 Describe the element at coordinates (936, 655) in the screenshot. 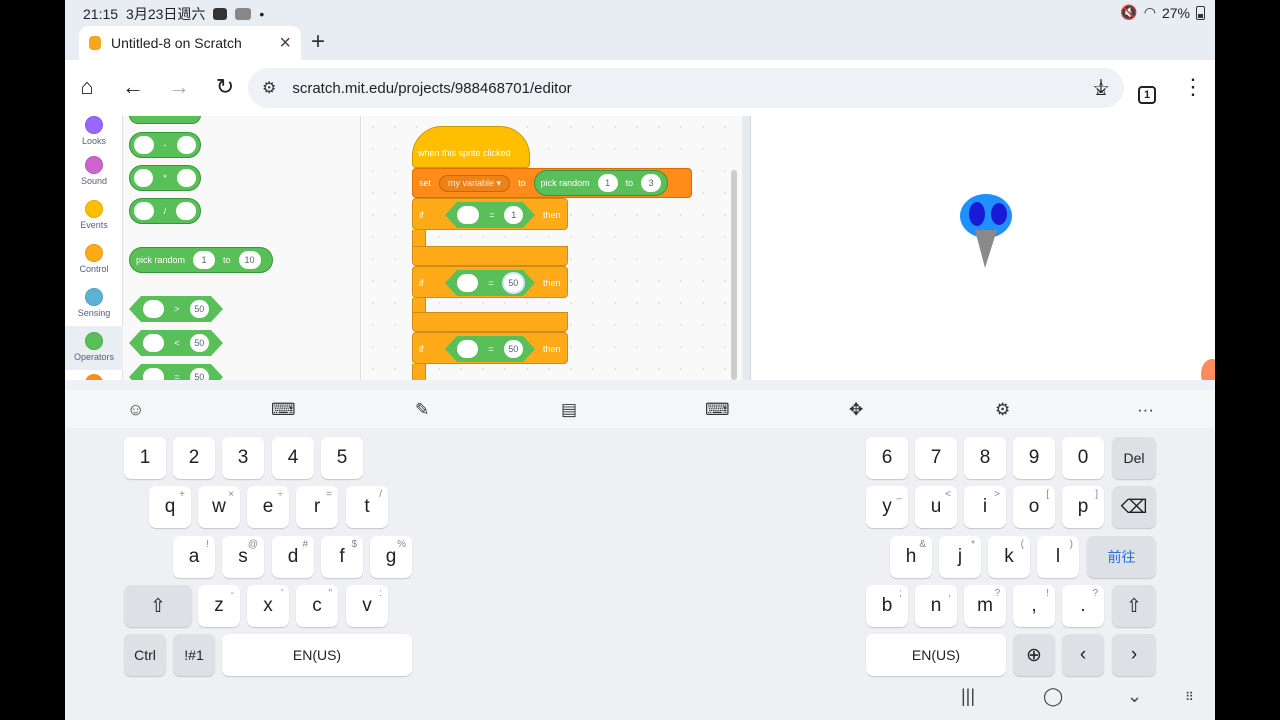

I see `space-key-right: EN(US)` at that location.